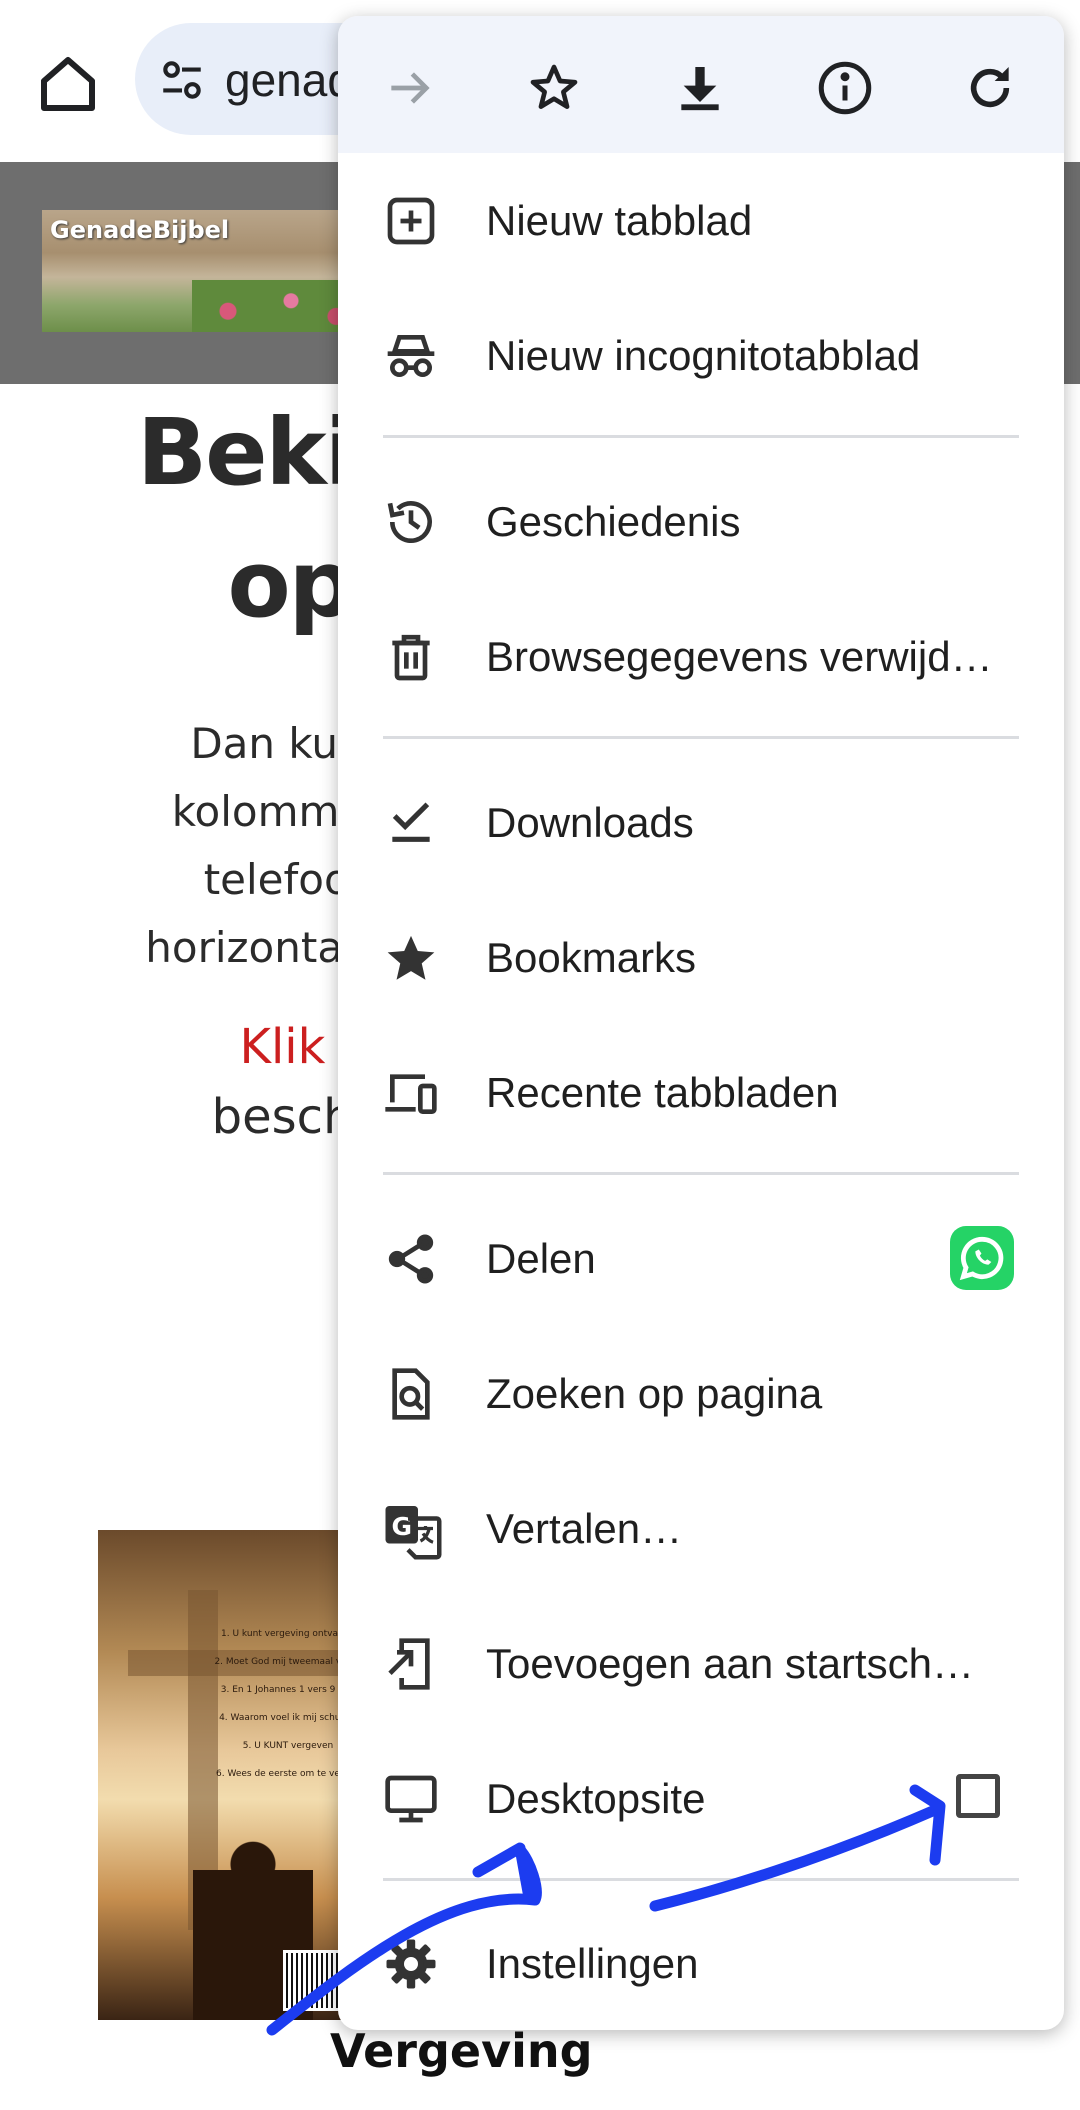 Image resolution: width=1080 pixels, height=2110 pixels. What do you see at coordinates (590, 822) in the screenshot?
I see `menu-item-label: Downloads` at bounding box center [590, 822].